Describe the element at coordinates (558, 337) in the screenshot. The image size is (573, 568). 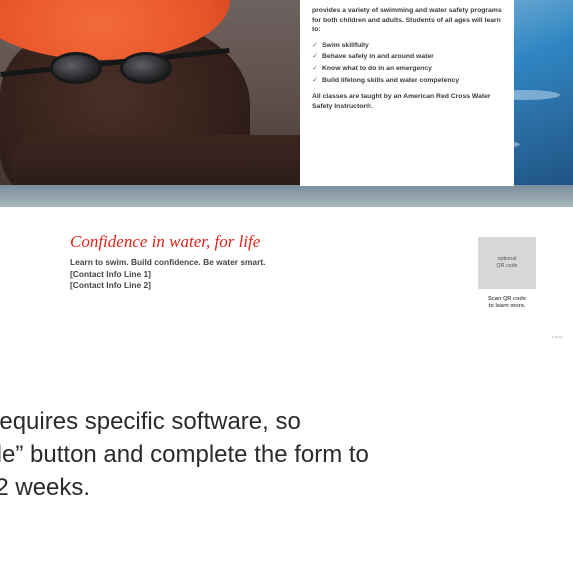
I see `document-code: s-m-o-t` at that location.